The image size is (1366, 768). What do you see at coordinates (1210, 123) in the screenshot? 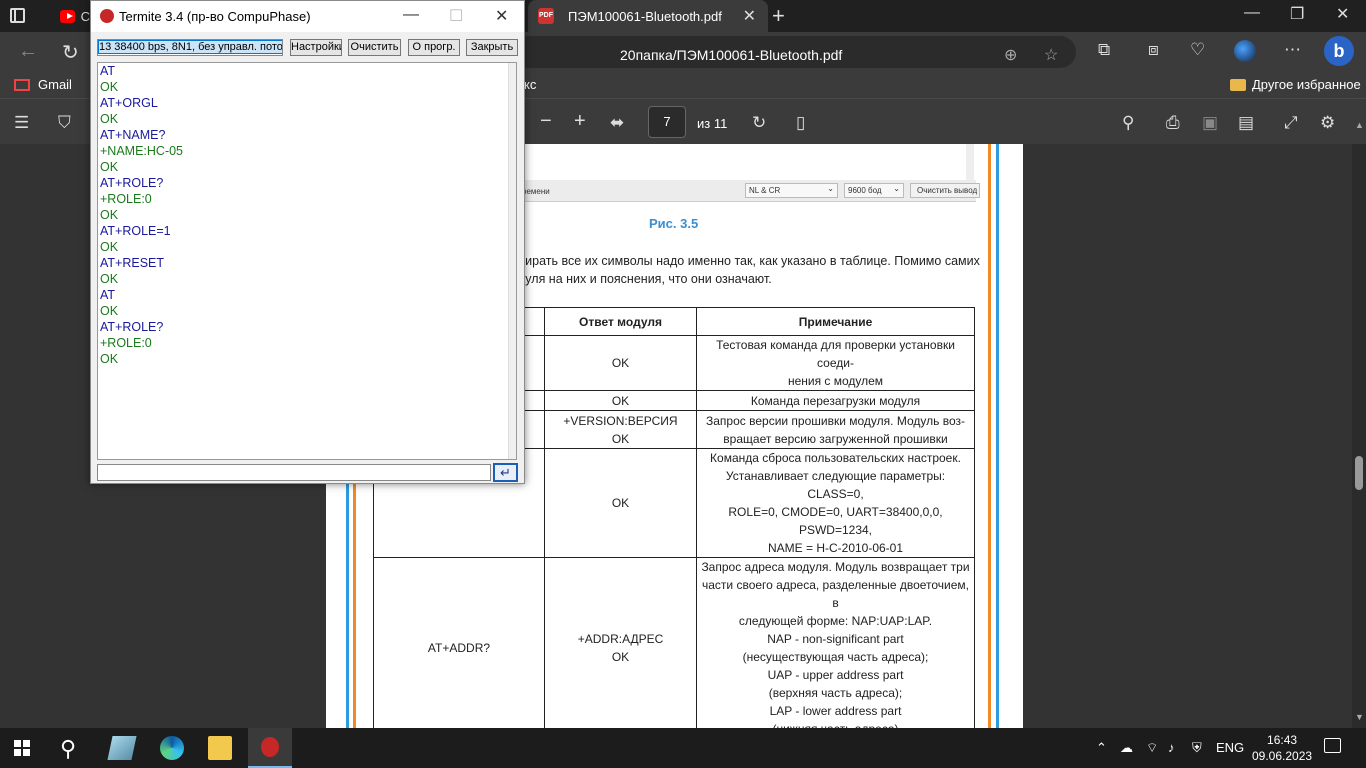
I see `save-icon: ▣` at bounding box center [1210, 123].